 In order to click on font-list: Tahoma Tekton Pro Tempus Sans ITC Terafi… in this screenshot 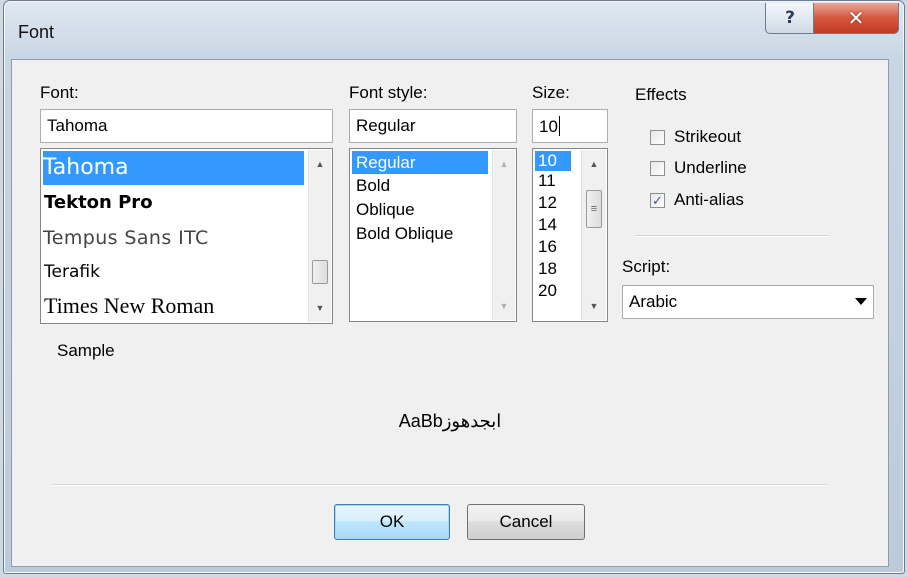, I will do `click(186, 236)`.